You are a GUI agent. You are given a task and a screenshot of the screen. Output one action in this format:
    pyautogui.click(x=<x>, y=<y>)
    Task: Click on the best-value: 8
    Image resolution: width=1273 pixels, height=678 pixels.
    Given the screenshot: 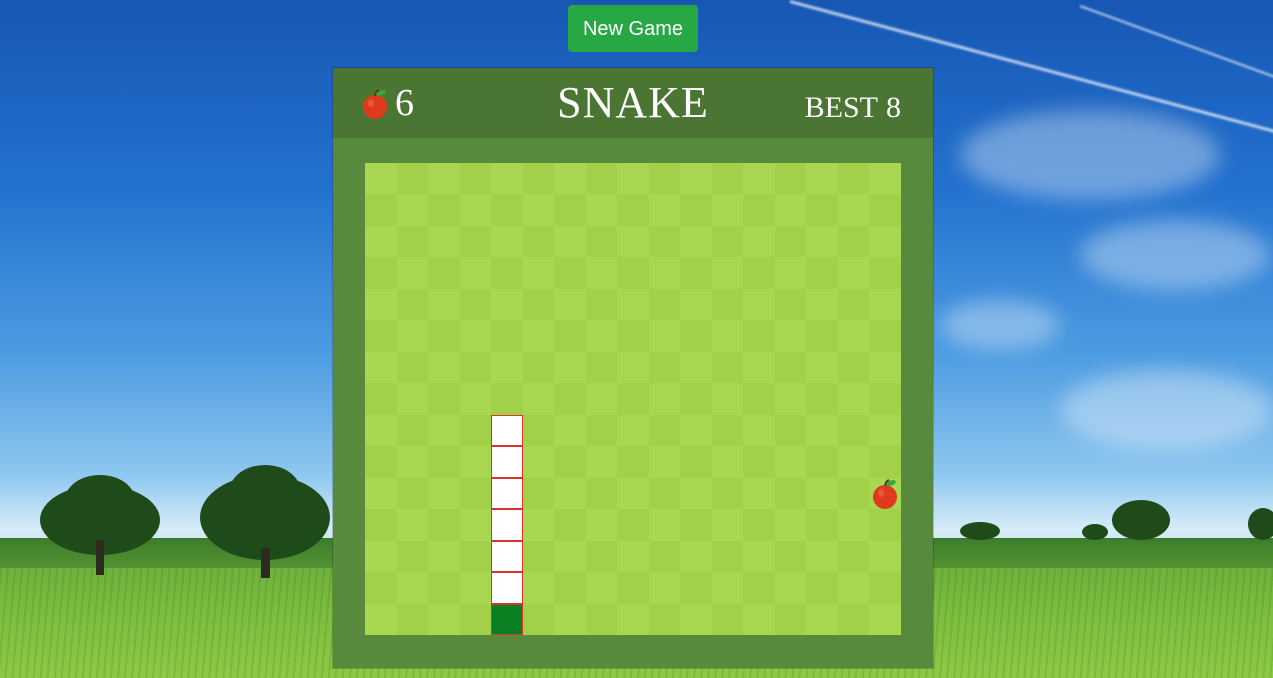 What is the action you would take?
    pyautogui.click(x=893, y=107)
    